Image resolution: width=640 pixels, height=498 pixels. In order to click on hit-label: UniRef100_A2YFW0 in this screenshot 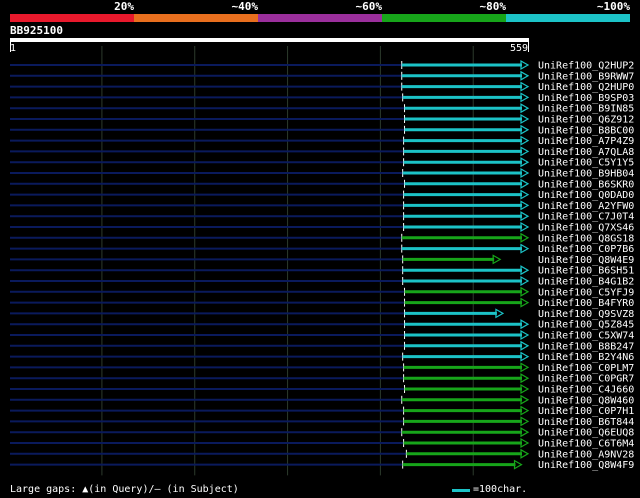, I will do `click(586, 206)`.